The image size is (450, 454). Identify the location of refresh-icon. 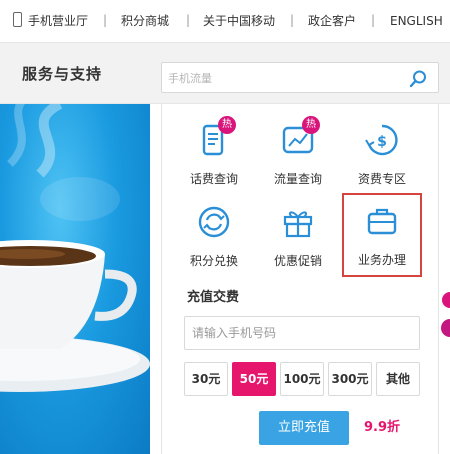
(214, 222).